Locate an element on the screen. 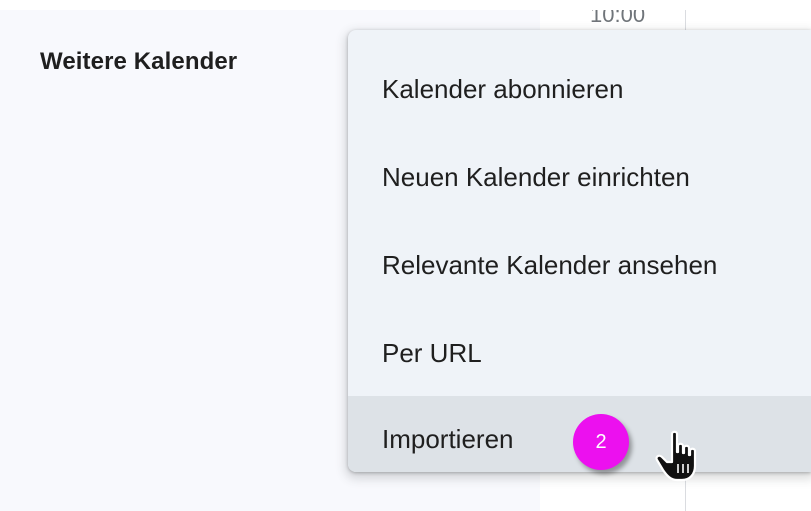  step-number-badge: 2 is located at coordinates (601, 442).